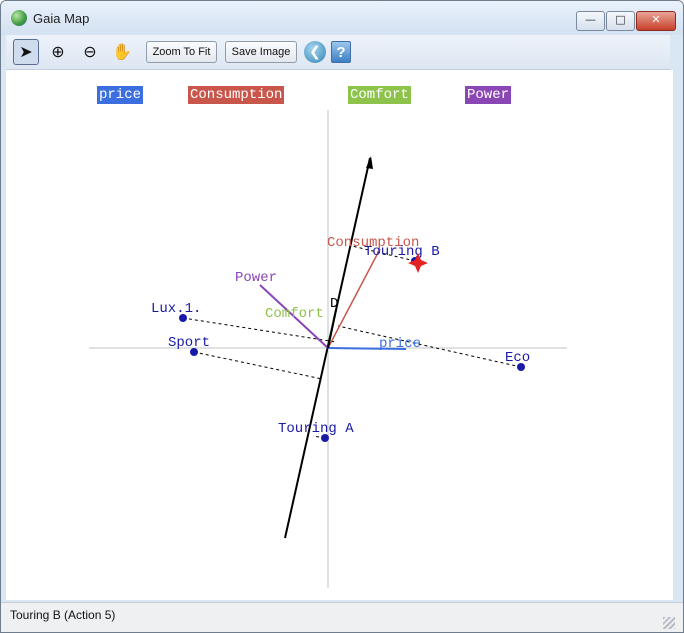 This screenshot has height=633, width=684. I want to click on power-label: Power, so click(256, 278).